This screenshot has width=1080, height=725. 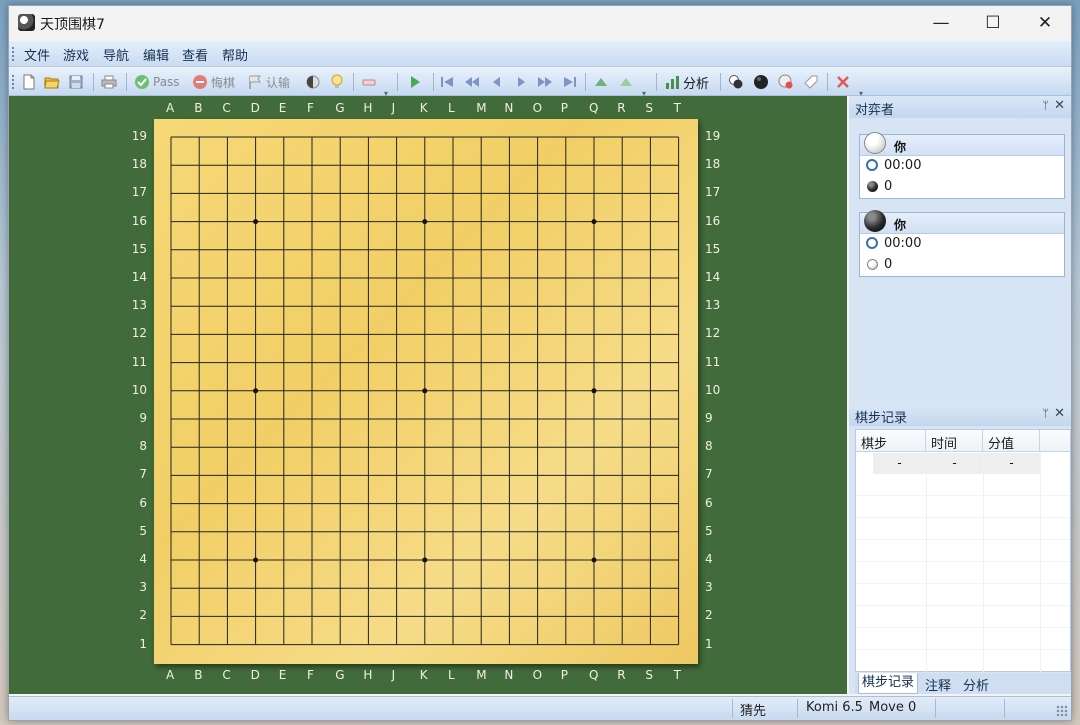 What do you see at coordinates (963, 550) in the screenshot?
I see `move-record-table: 棋步 时间 分值 - - -` at bounding box center [963, 550].